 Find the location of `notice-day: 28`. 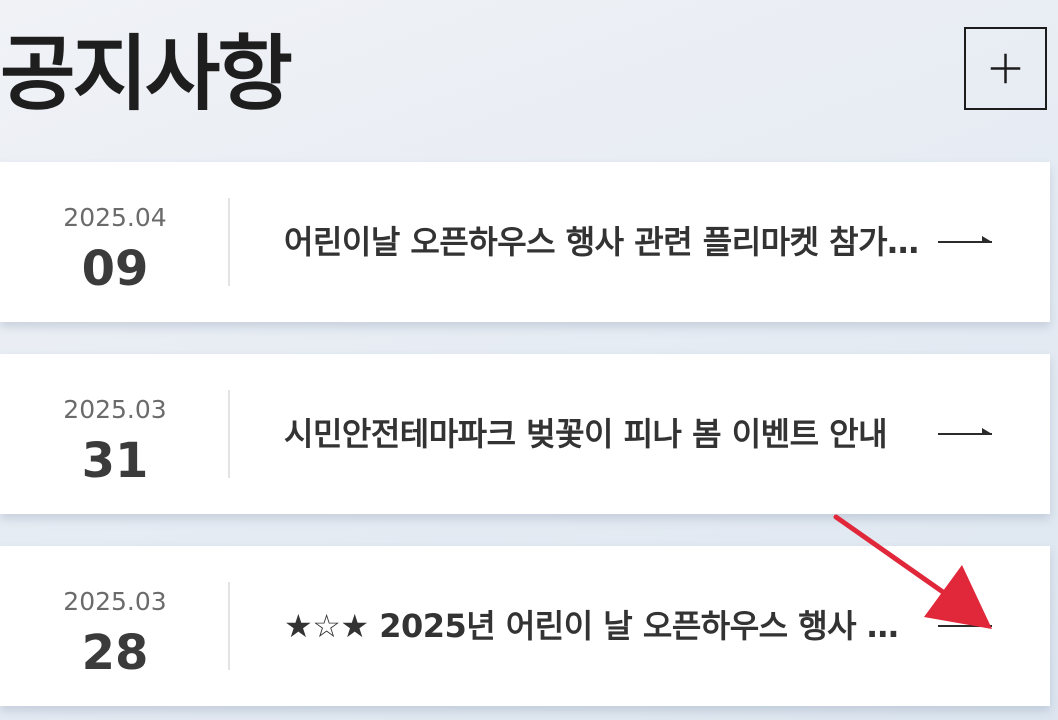

notice-day: 28 is located at coordinates (115, 653).